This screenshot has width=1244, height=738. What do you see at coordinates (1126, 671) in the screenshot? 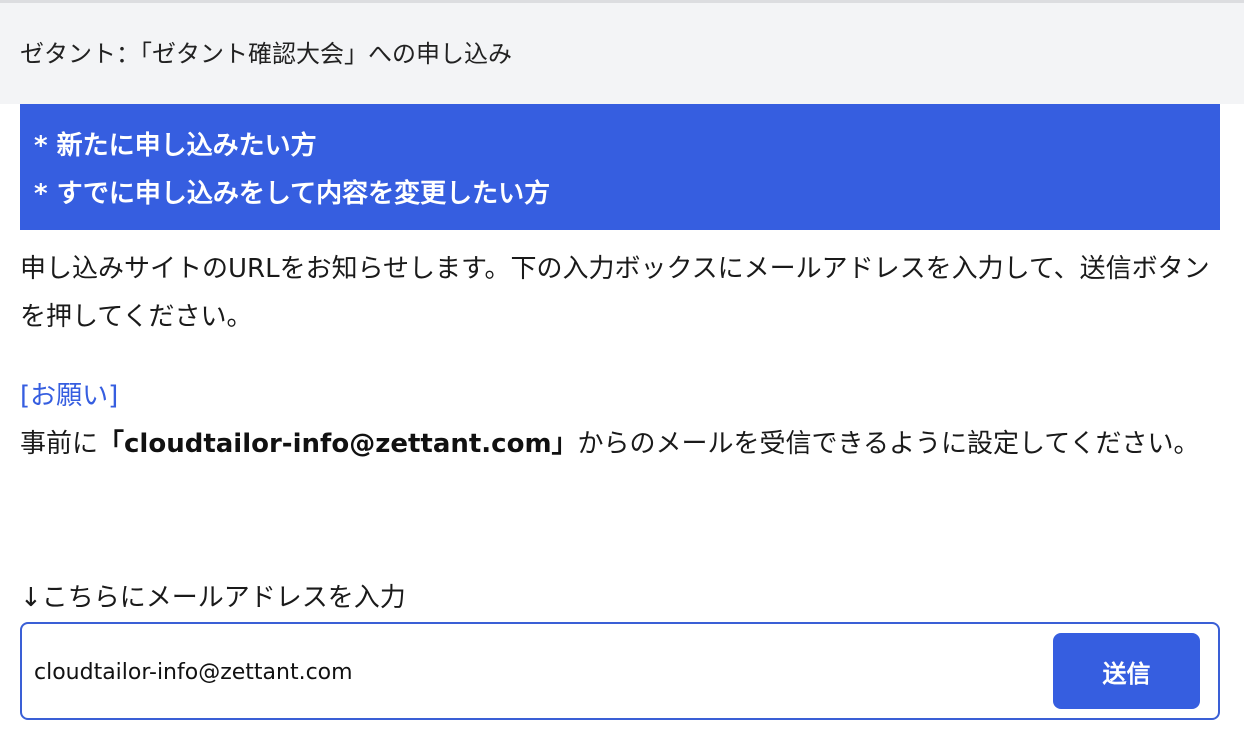
I see `submit-button: 送信` at bounding box center [1126, 671].